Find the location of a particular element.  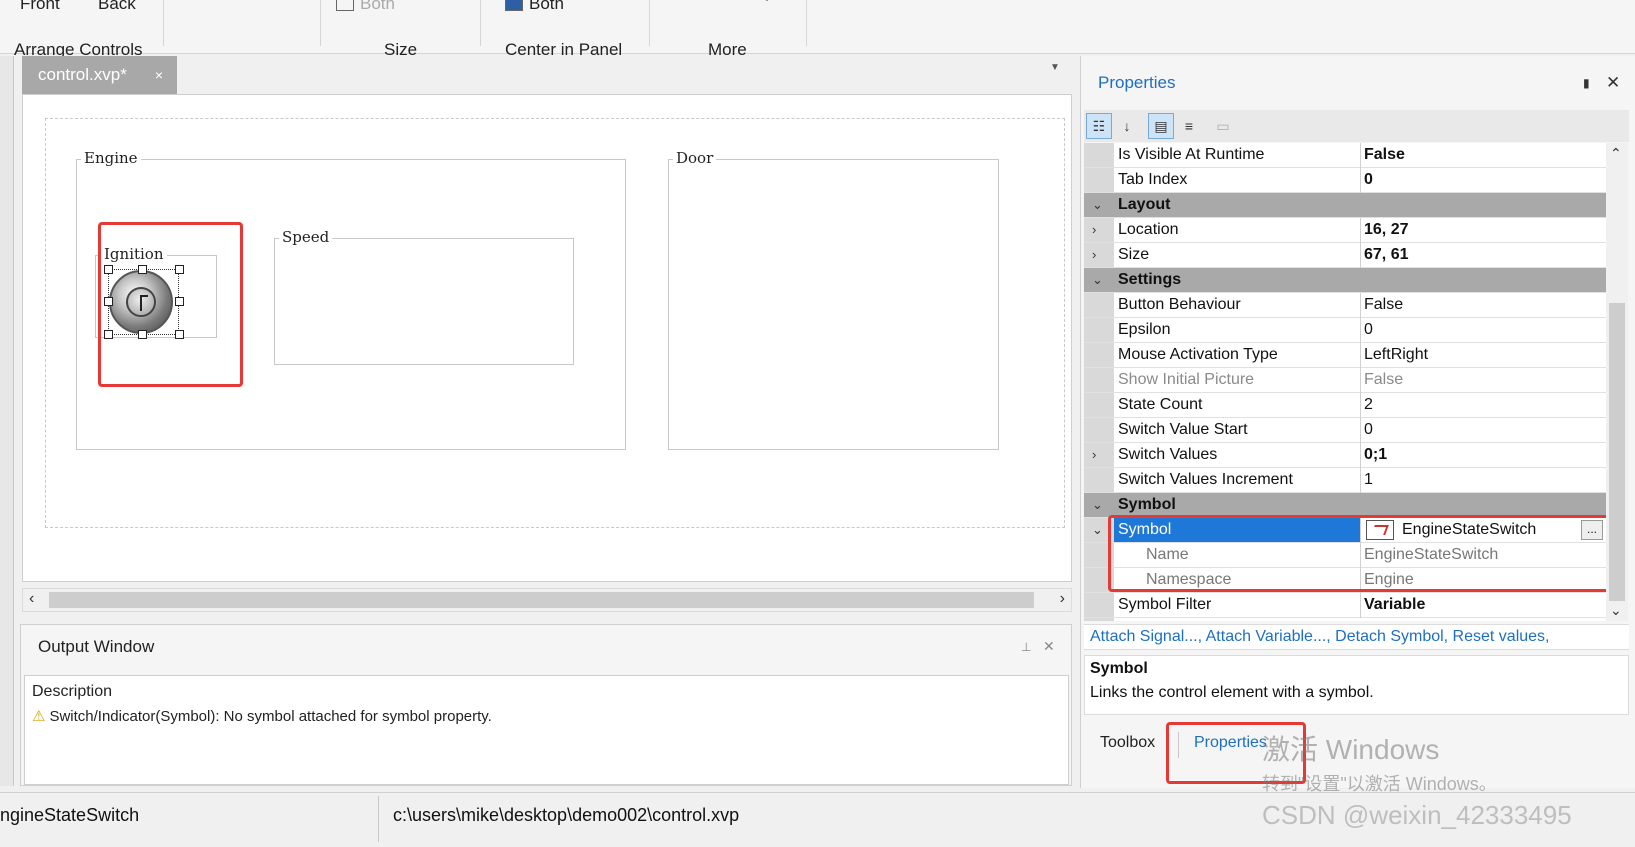

left-dock-strip is located at coordinates (7, 421).